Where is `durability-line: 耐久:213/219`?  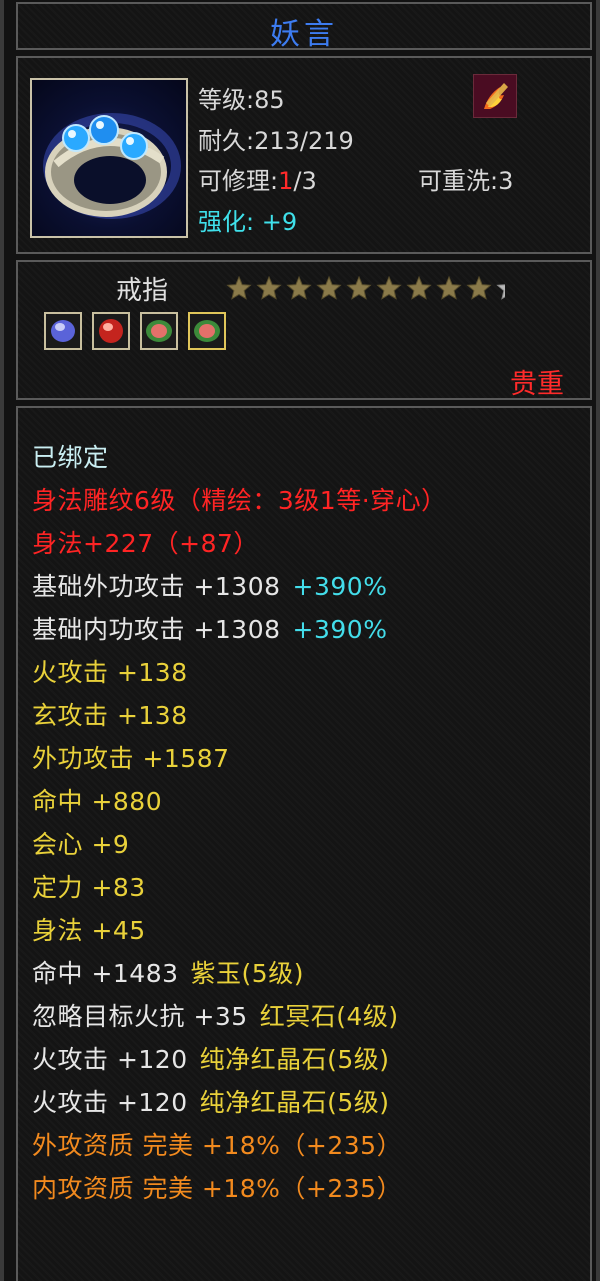
durability-line: 耐久:213/219 is located at coordinates (276, 141).